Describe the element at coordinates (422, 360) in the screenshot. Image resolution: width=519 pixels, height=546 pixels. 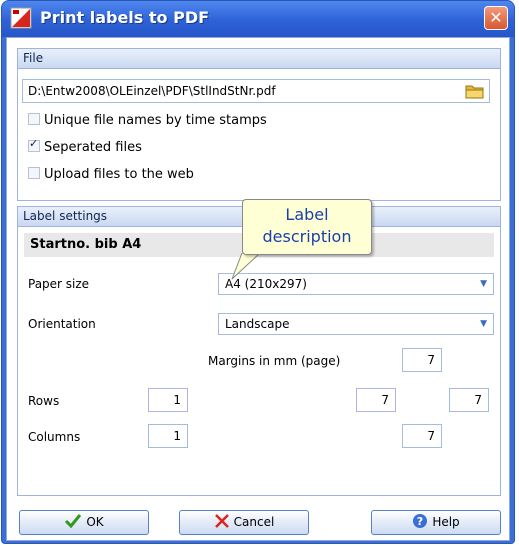
I see `margin-top-input: 7` at that location.